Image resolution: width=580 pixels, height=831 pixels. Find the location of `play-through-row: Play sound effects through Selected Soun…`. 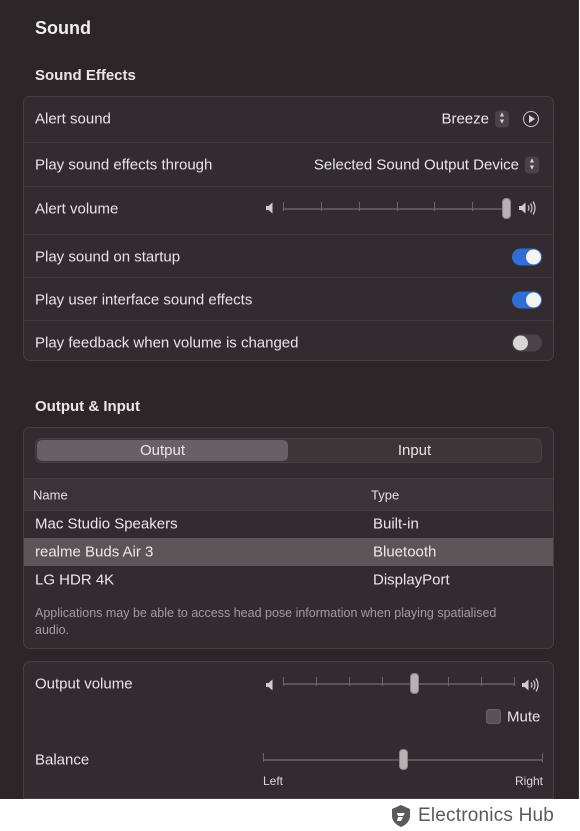

play-through-row: Play sound effects through Selected Soun… is located at coordinates (288, 164).